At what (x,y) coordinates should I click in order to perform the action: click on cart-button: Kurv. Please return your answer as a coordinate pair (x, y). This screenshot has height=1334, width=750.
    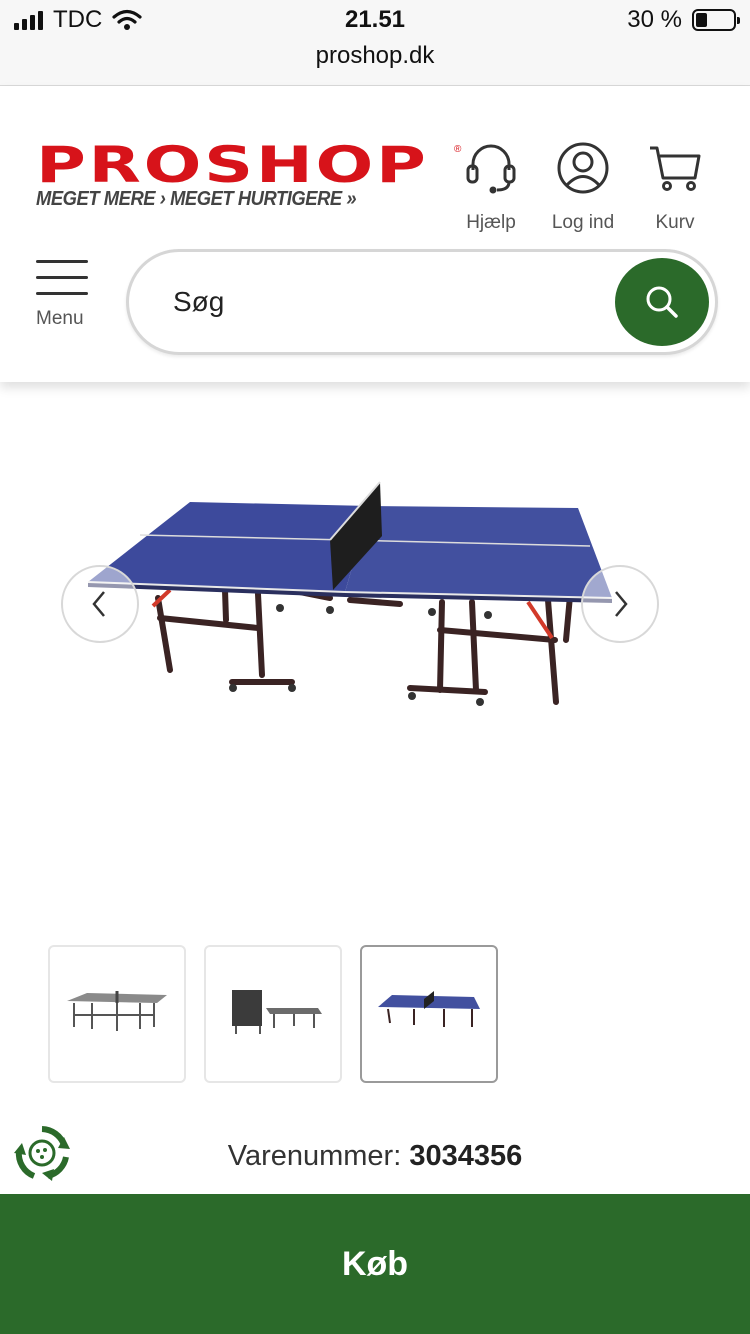
    Looking at the image, I should click on (675, 187).